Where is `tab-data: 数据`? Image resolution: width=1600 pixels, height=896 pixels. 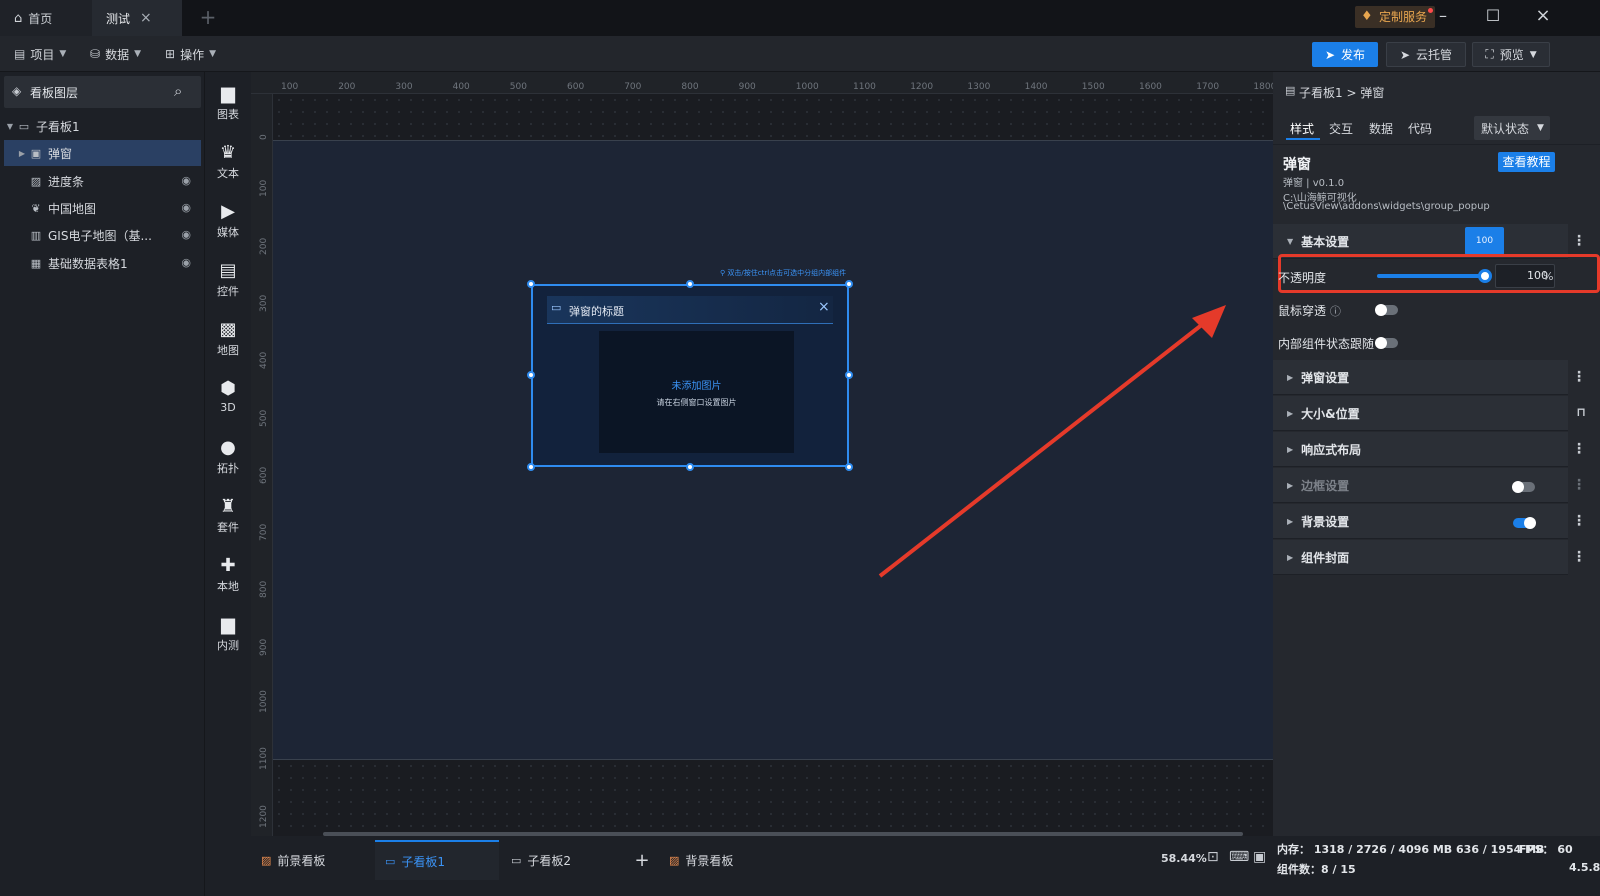 tab-data: 数据 is located at coordinates (1381, 128).